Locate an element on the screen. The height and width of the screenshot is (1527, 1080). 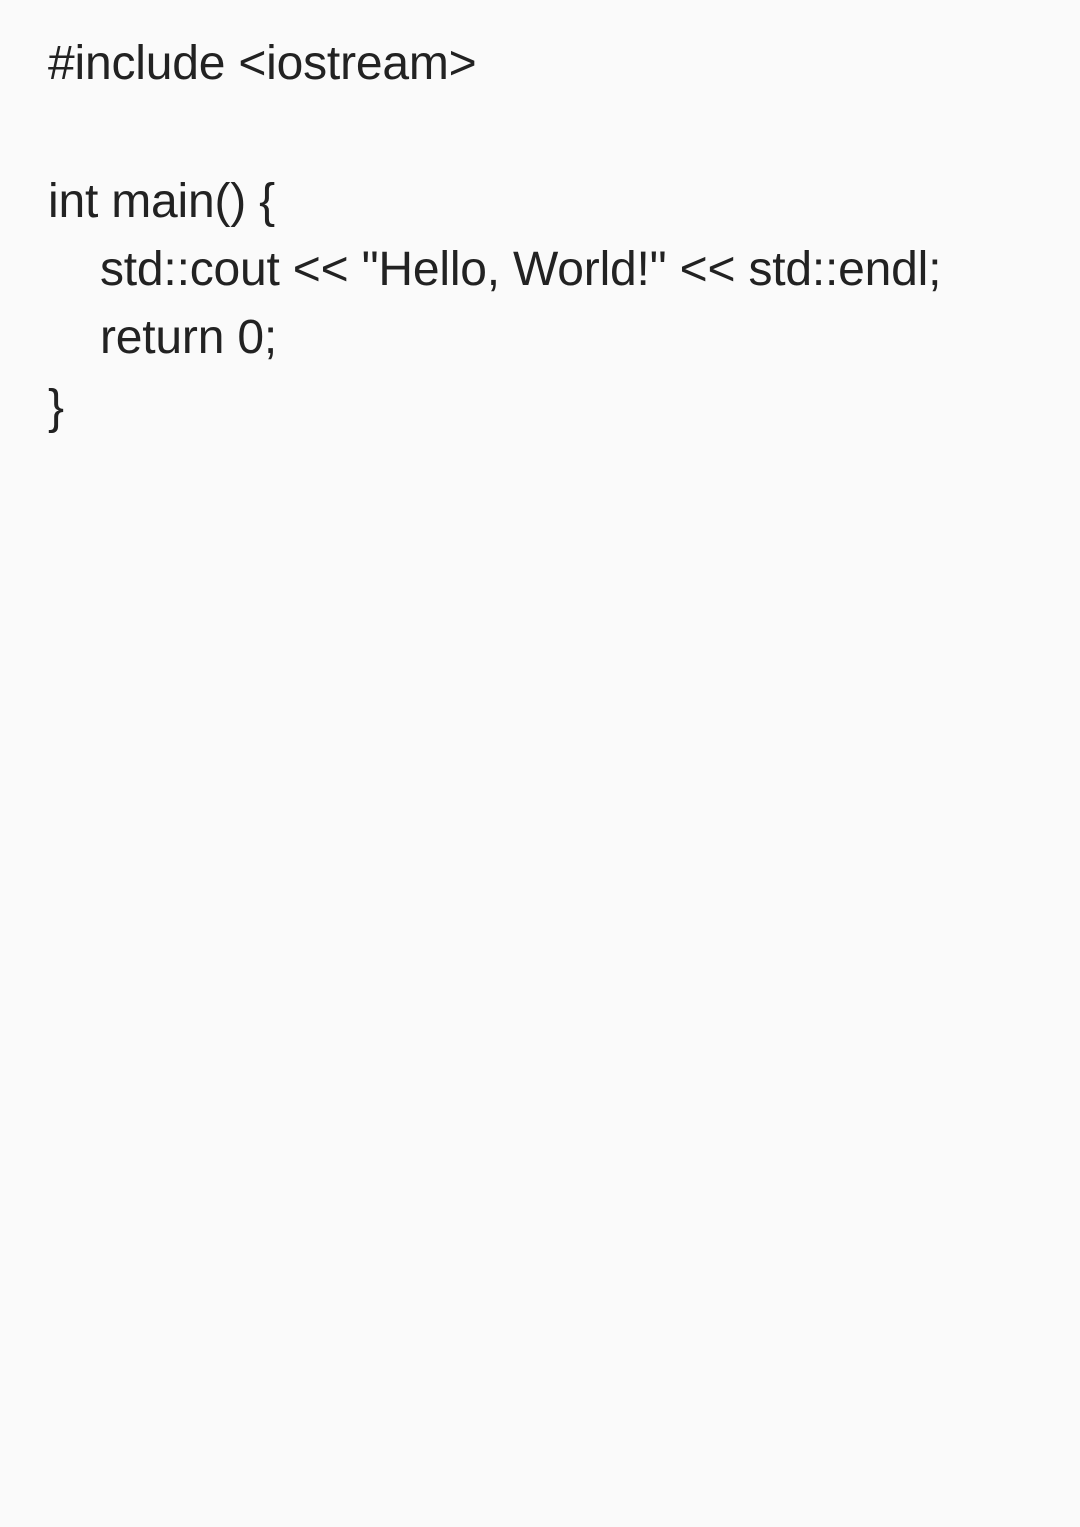
code-line-return-statement: return 0; is located at coordinates (188, 337).